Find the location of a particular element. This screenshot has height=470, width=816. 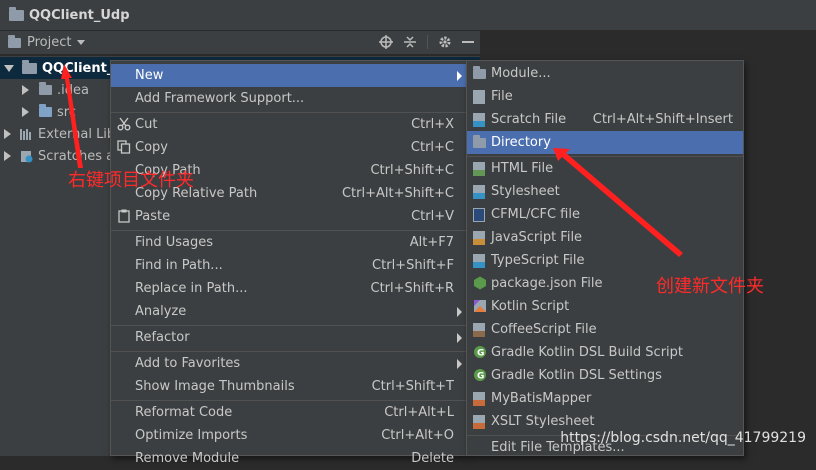

tree-item-idea: .idea is located at coordinates (44, 90).